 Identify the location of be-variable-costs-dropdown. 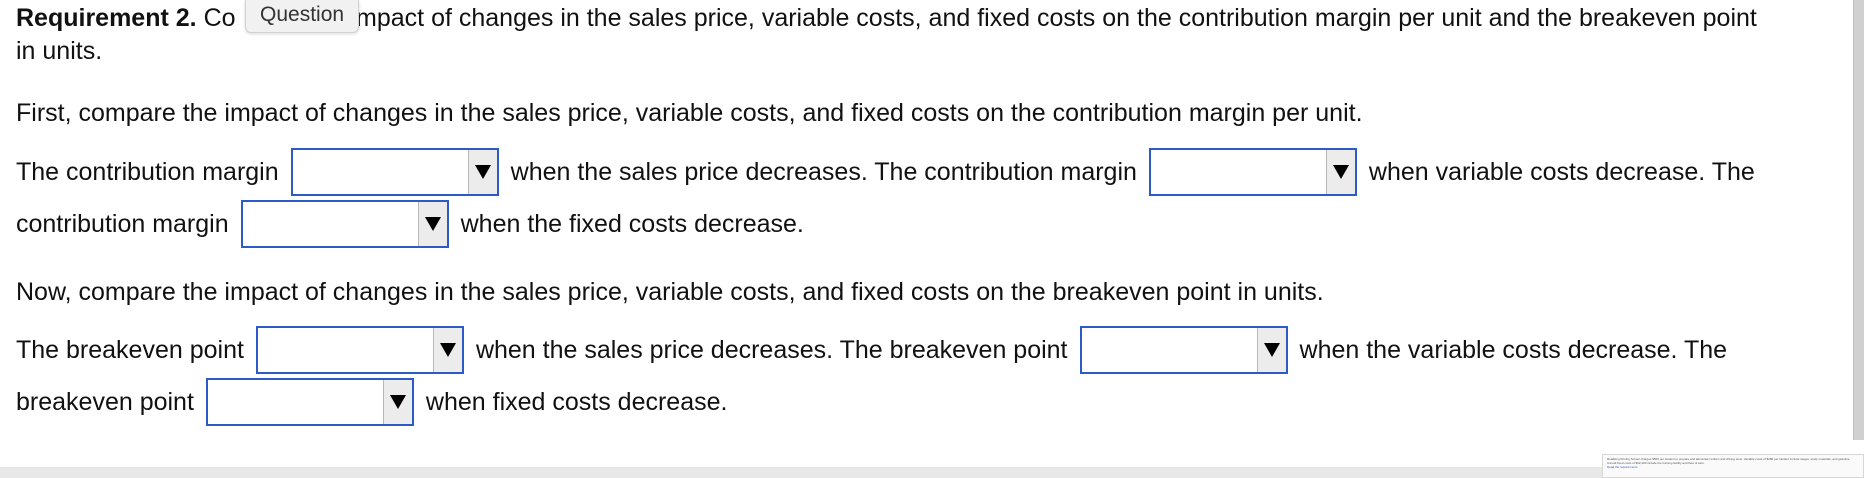
(1183, 350).